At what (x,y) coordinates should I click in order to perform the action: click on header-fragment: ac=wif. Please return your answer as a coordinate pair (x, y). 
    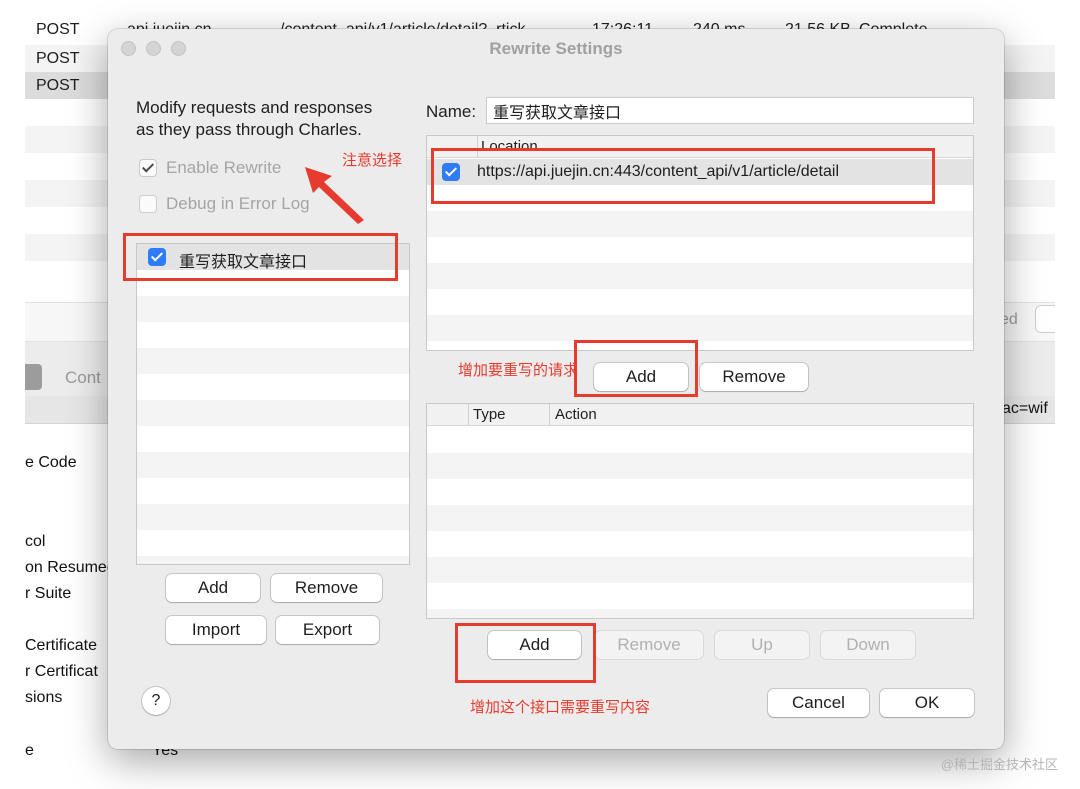
    Looking at the image, I should click on (1025, 408).